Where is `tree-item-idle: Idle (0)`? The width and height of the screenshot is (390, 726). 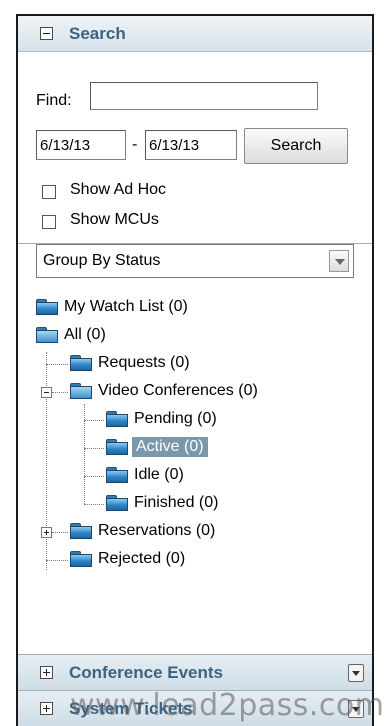 tree-item-idle: Idle (0) is located at coordinates (145, 475).